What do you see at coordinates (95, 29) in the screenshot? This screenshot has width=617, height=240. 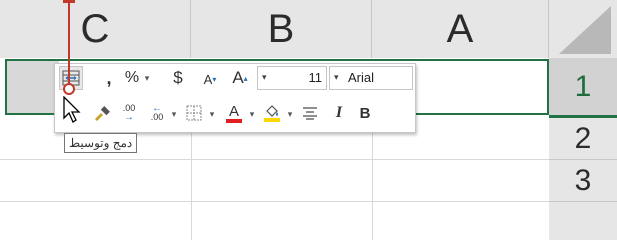 I see `column-header-c: C` at bounding box center [95, 29].